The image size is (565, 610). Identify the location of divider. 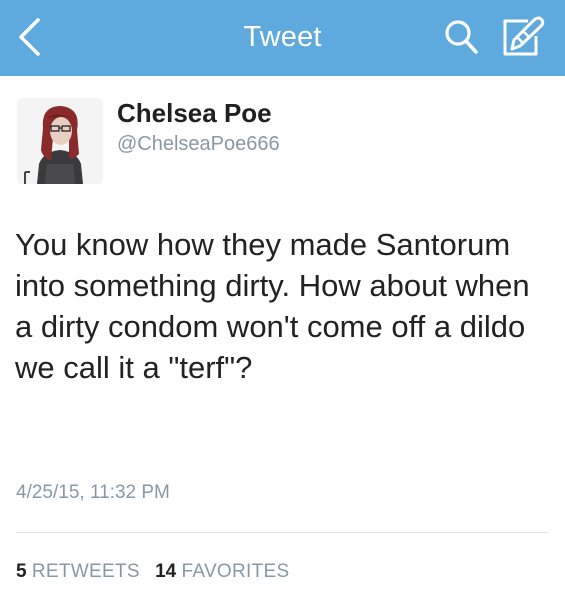
(282, 532).